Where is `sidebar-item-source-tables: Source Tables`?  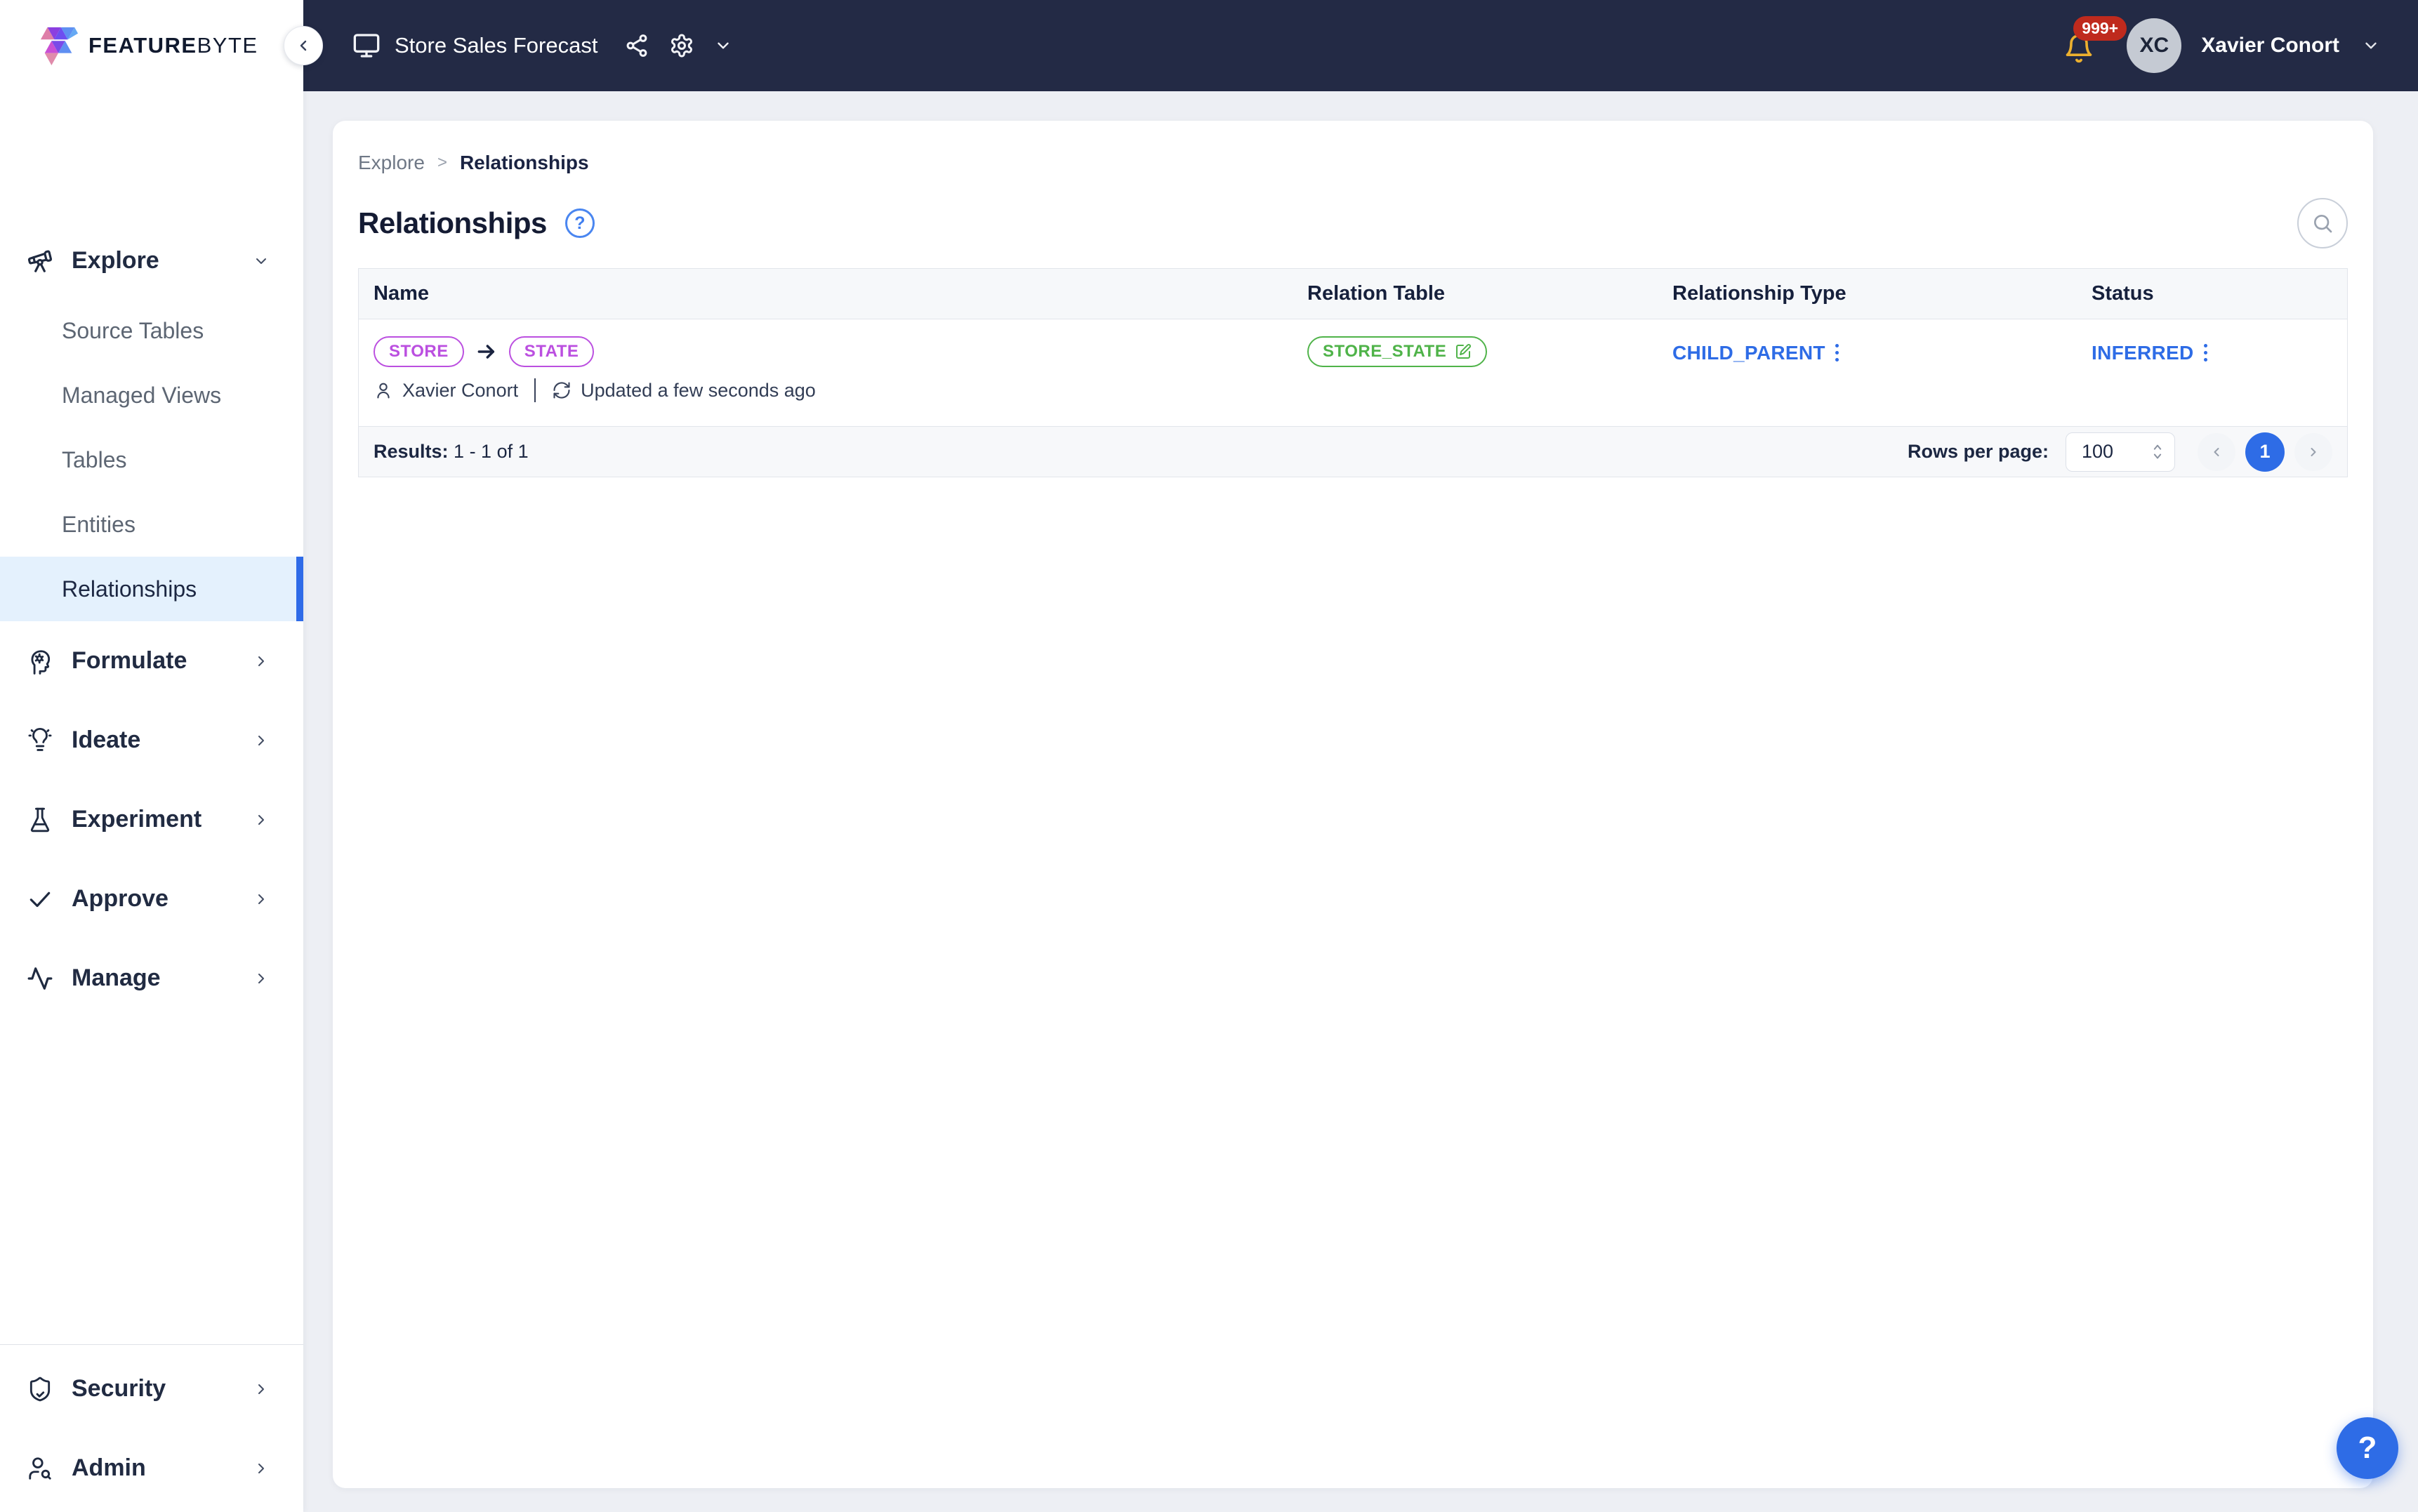
sidebar-item-source-tables: Source Tables is located at coordinates (151, 330).